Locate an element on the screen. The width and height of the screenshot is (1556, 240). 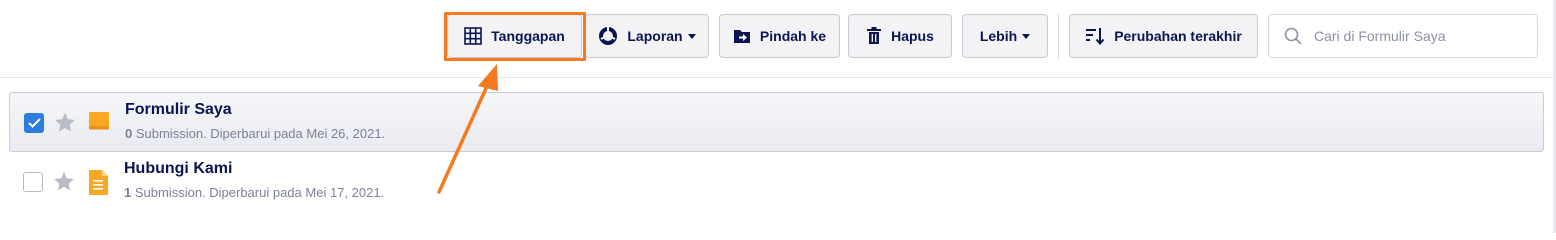
reports-button: Laporan is located at coordinates (647, 36).